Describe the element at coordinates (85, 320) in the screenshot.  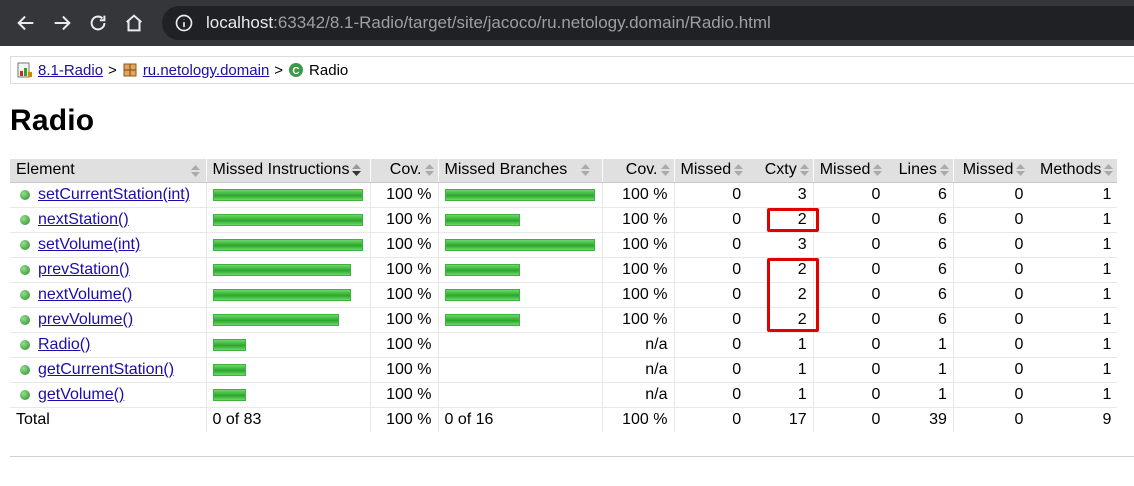
I see `method-link: prevVolume()` at that location.